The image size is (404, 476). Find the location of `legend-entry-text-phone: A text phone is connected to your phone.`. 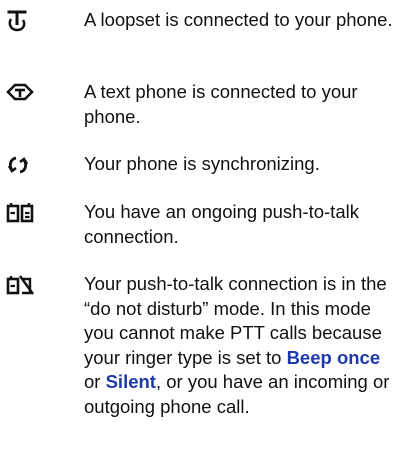

legend-entry-text-phone: A text phone is connected to your phone. is located at coordinates (202, 106).